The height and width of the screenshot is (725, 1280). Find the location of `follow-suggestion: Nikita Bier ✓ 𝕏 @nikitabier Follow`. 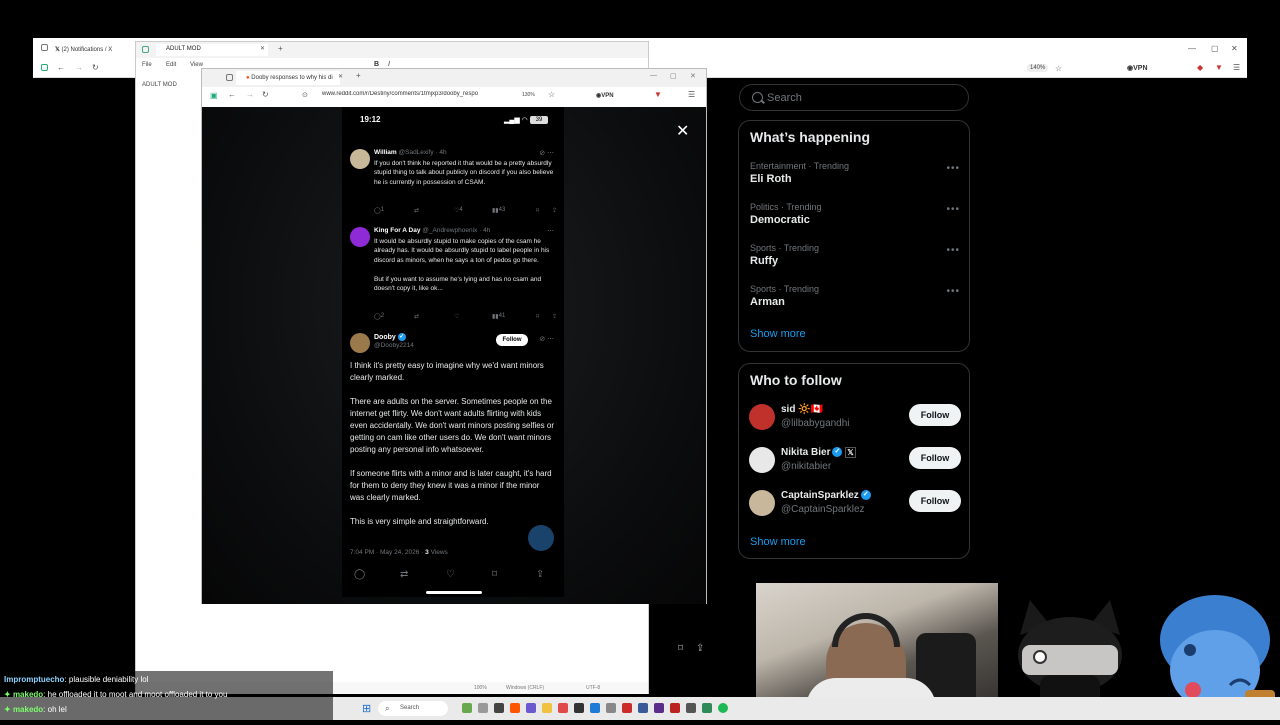

follow-suggestion: Nikita Bier ✓ 𝕏 @nikitabier Follow is located at coordinates (855, 462).